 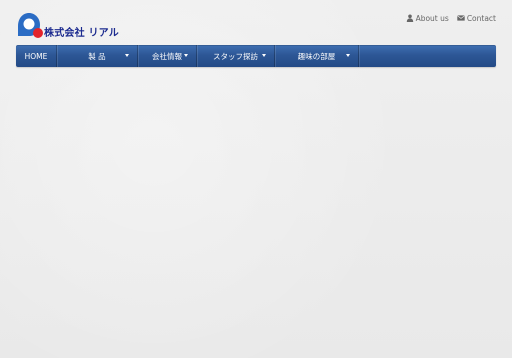 I want to click on envelope-icon, so click(x=460, y=18).